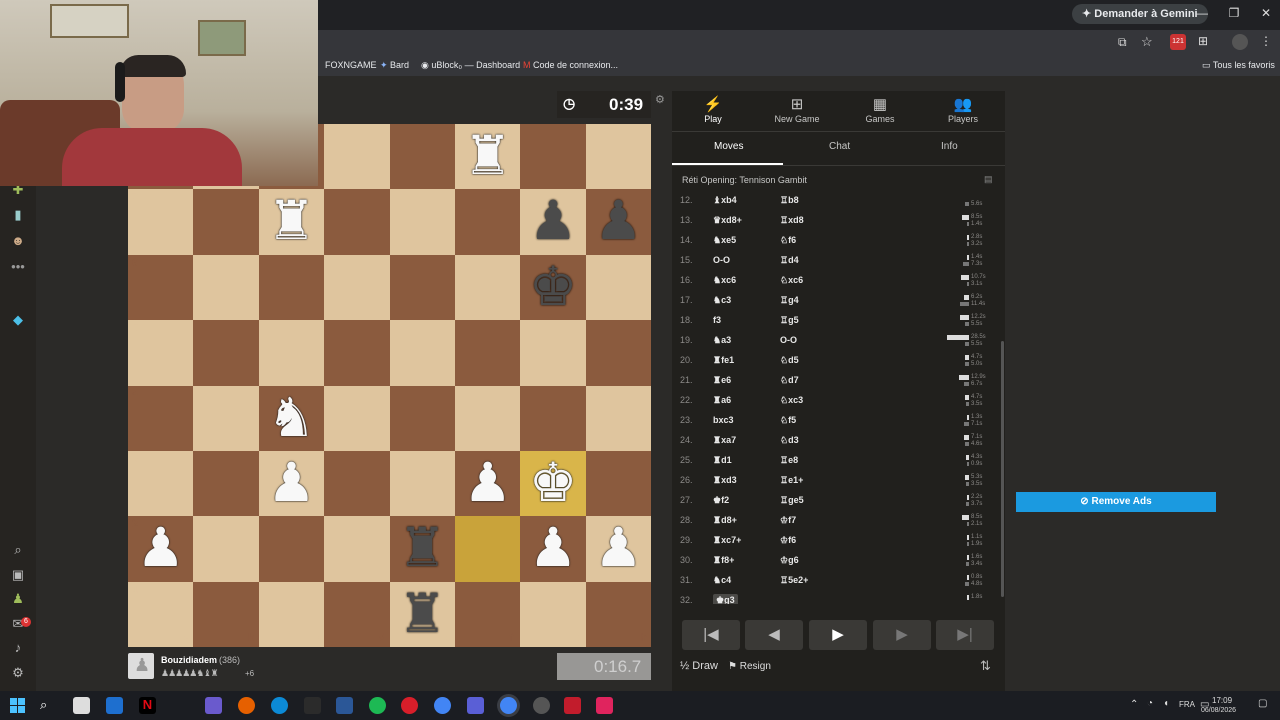  Describe the element at coordinates (1134, 704) in the screenshot. I see `tray-chevron-icon: ⌃` at that location.